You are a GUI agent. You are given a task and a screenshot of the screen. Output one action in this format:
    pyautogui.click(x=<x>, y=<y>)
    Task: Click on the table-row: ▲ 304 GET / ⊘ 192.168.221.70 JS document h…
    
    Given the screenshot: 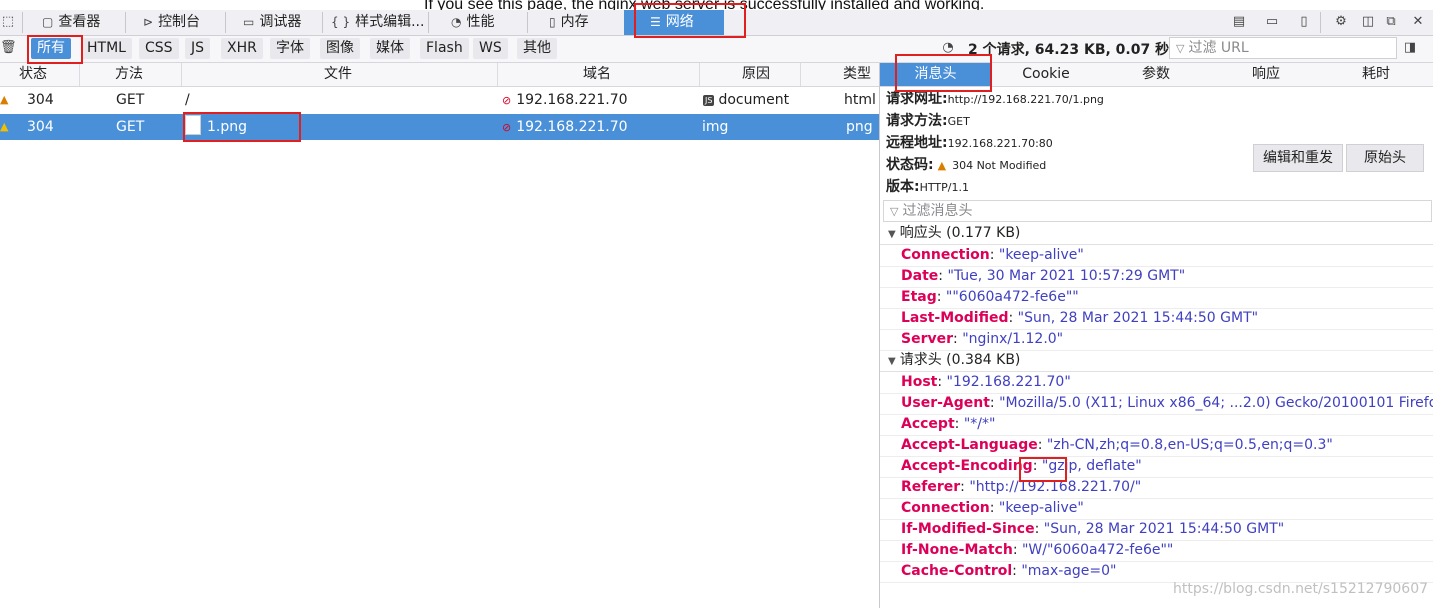 What is the action you would take?
    pyautogui.click(x=439, y=100)
    